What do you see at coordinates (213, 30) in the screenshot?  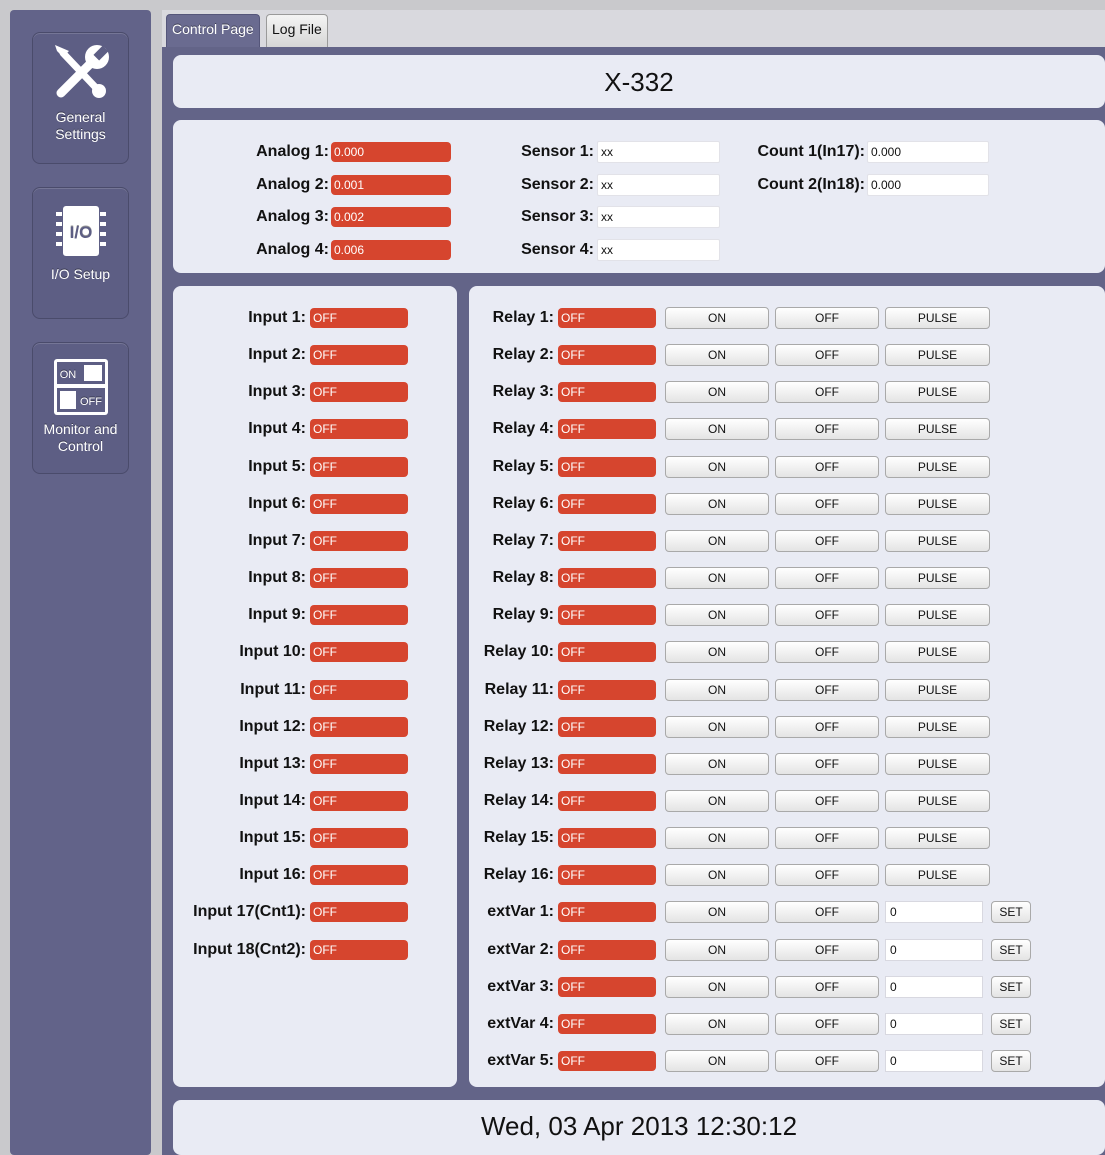 I see `tab-control-page: Control Page` at bounding box center [213, 30].